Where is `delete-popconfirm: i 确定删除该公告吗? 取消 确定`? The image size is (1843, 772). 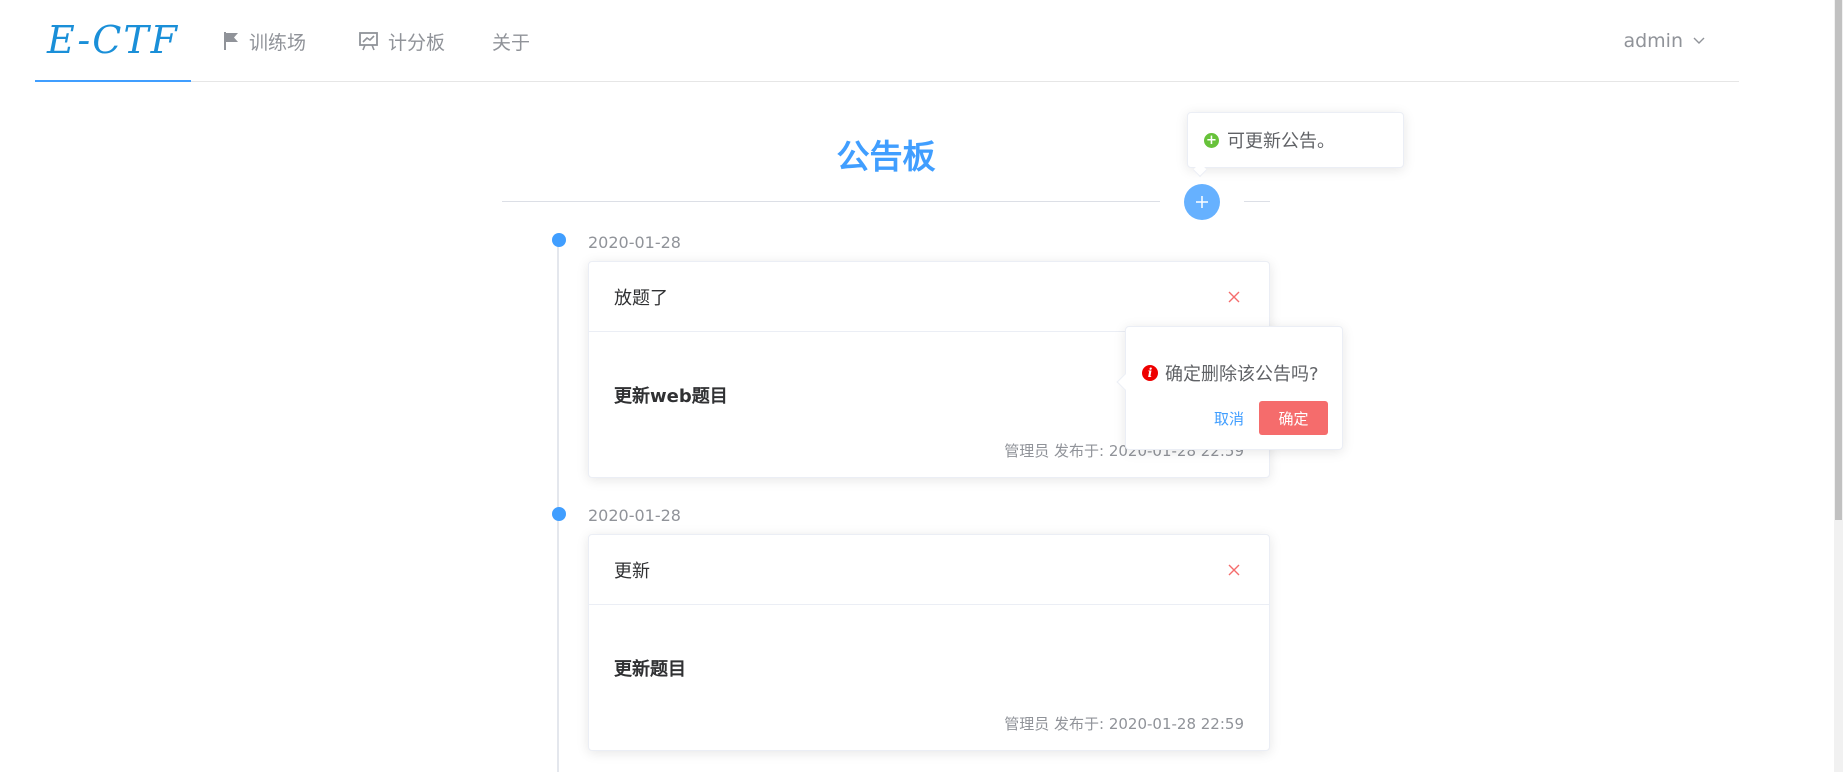
delete-popconfirm: i 确定删除该公告吗? 取消 确定 is located at coordinates (1234, 388).